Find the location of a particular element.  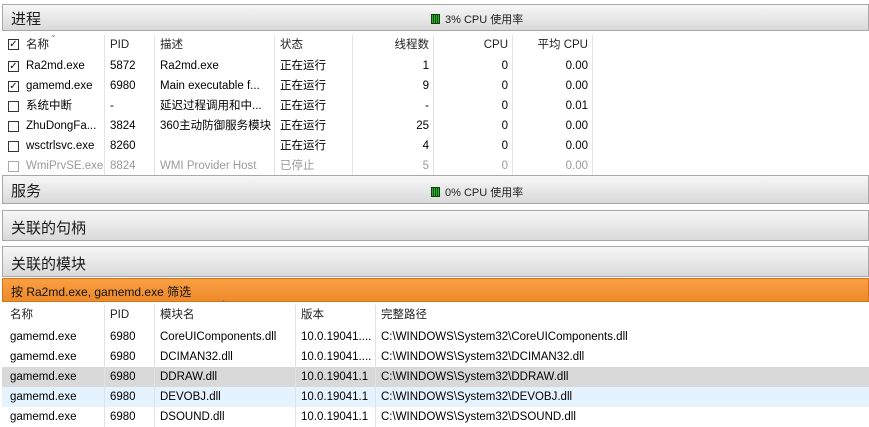

col-header-status: 状态 is located at coordinates (291, 45).